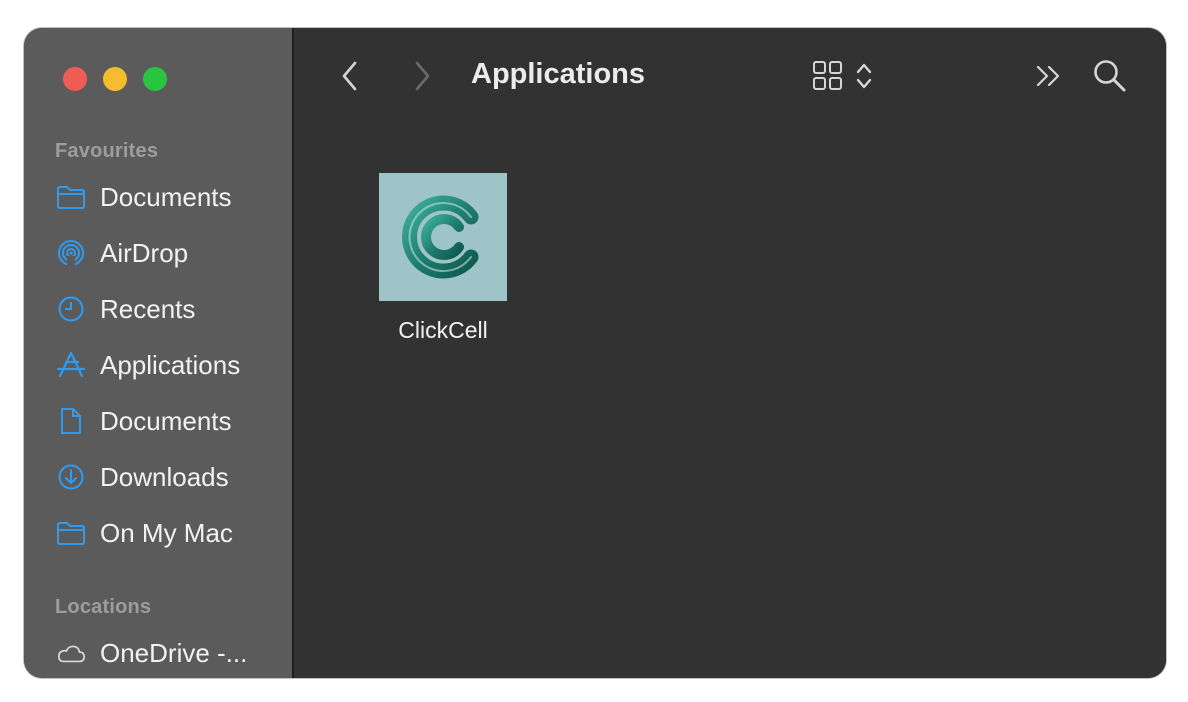  I want to click on favourites-header: Favourites, so click(107, 151).